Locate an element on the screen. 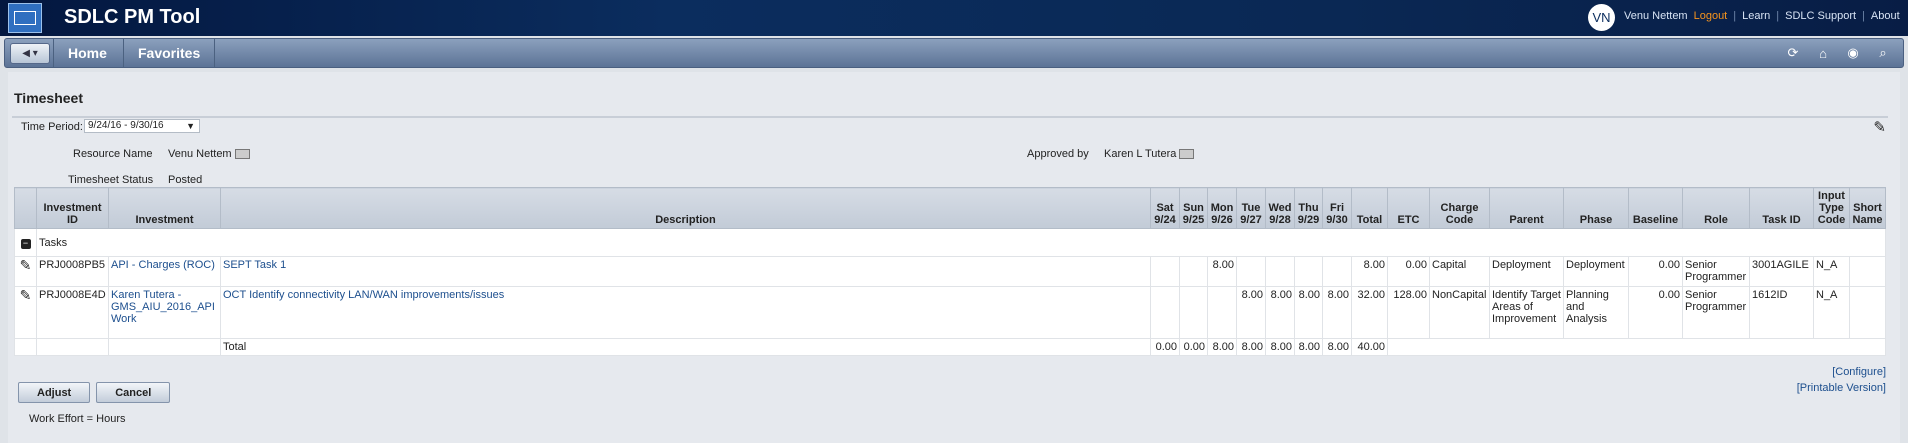 The height and width of the screenshot is (443, 1908). time-period-select: 9/24/16 - 9/30/16 ▼ is located at coordinates (142, 126).